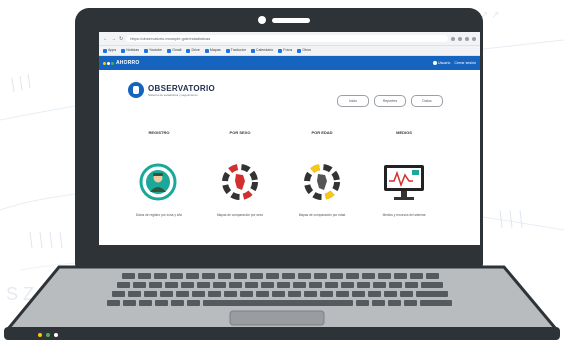 The image size is (564, 340). Describe the element at coordinates (277, 318) in the screenshot. I see `trackpad` at that location.